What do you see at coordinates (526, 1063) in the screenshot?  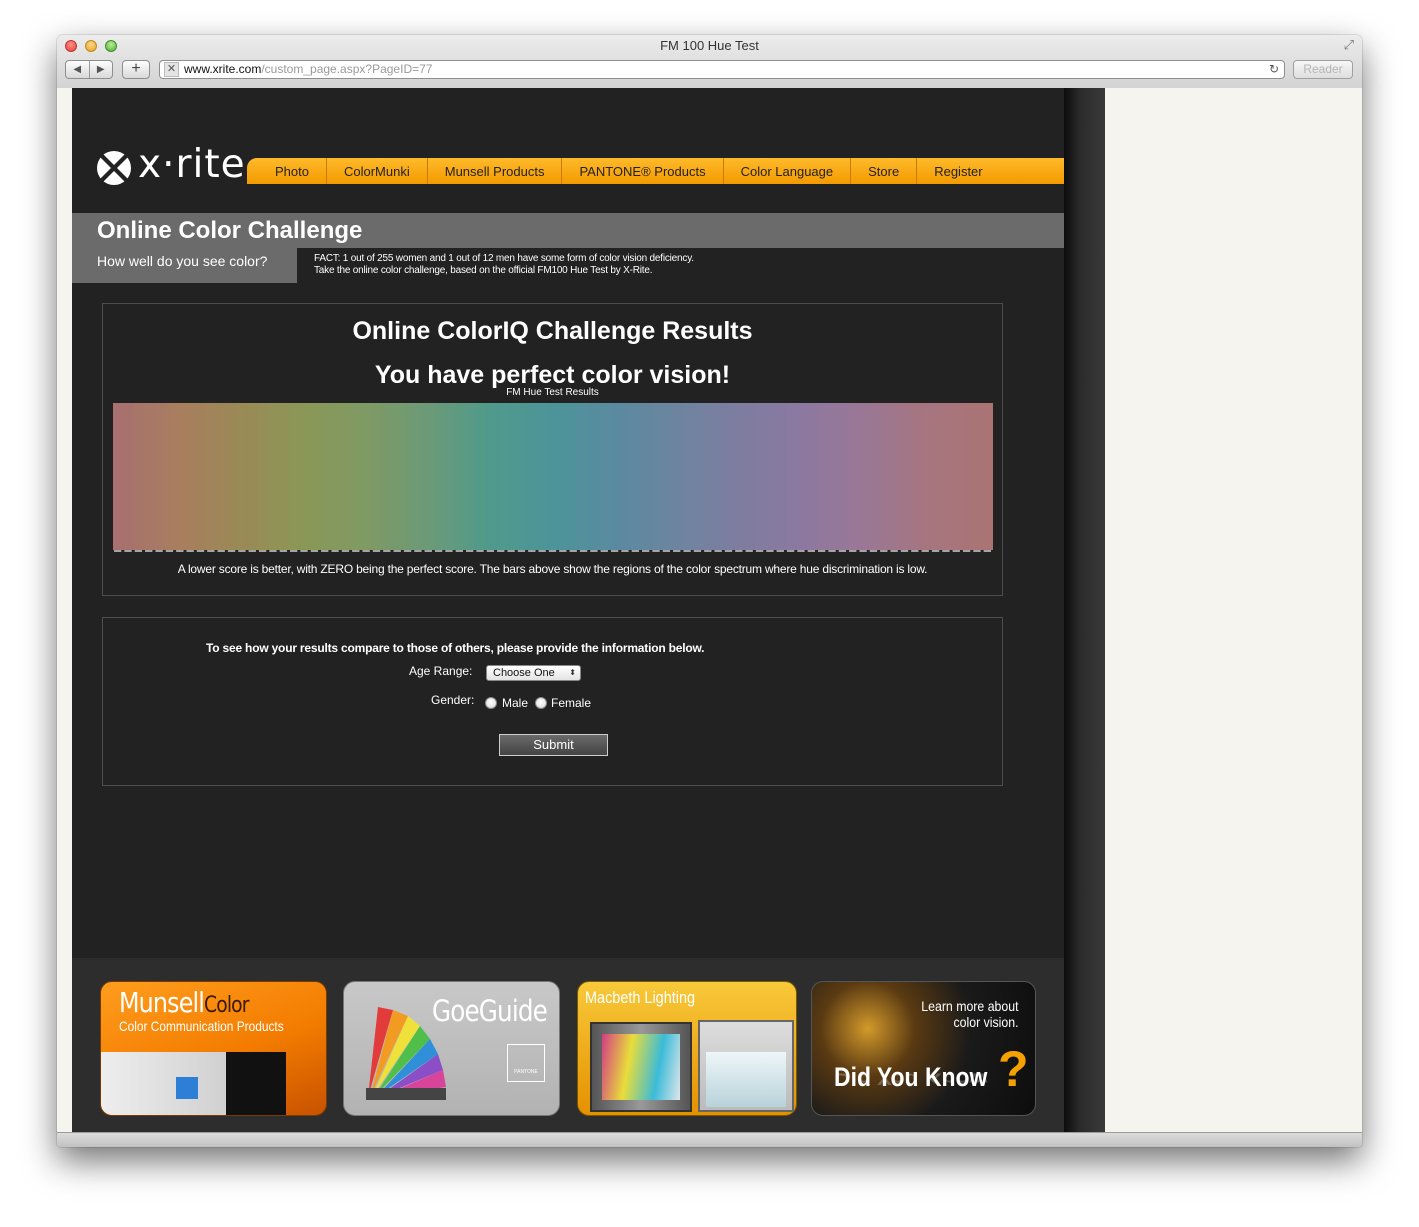 I see `pantone-logo: PANTONE` at bounding box center [526, 1063].